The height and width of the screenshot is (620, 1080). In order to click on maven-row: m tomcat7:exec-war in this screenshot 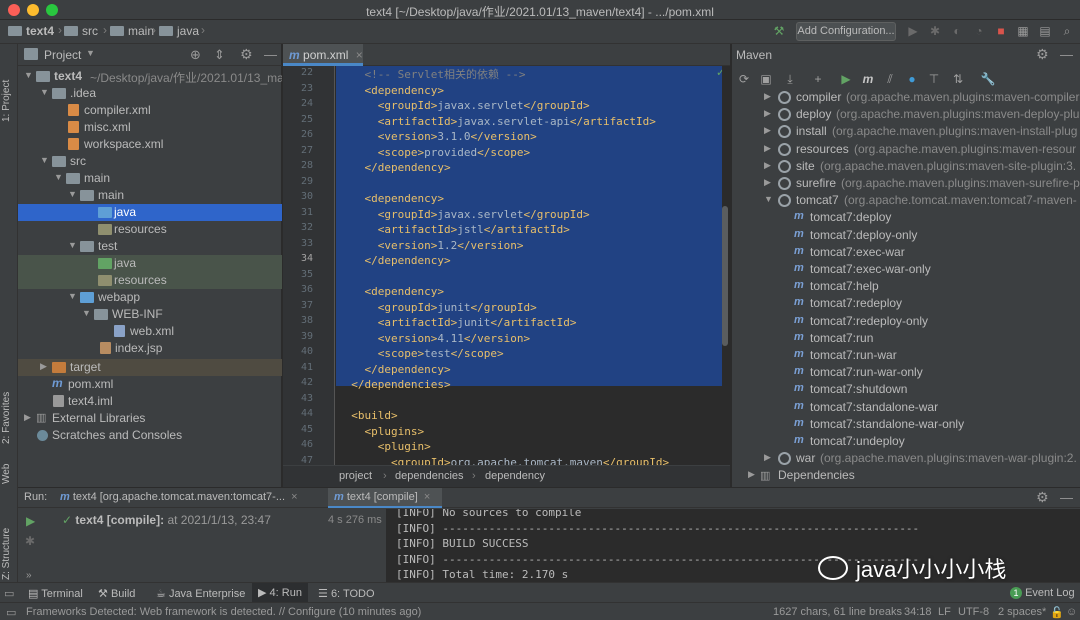, I will do `click(906, 252)`.